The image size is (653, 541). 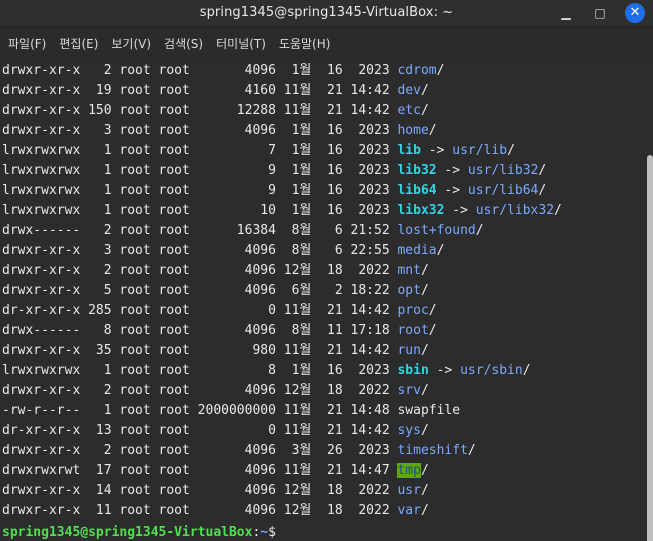 I want to click on symlink-target: usr/sbin, so click(x=491, y=370).